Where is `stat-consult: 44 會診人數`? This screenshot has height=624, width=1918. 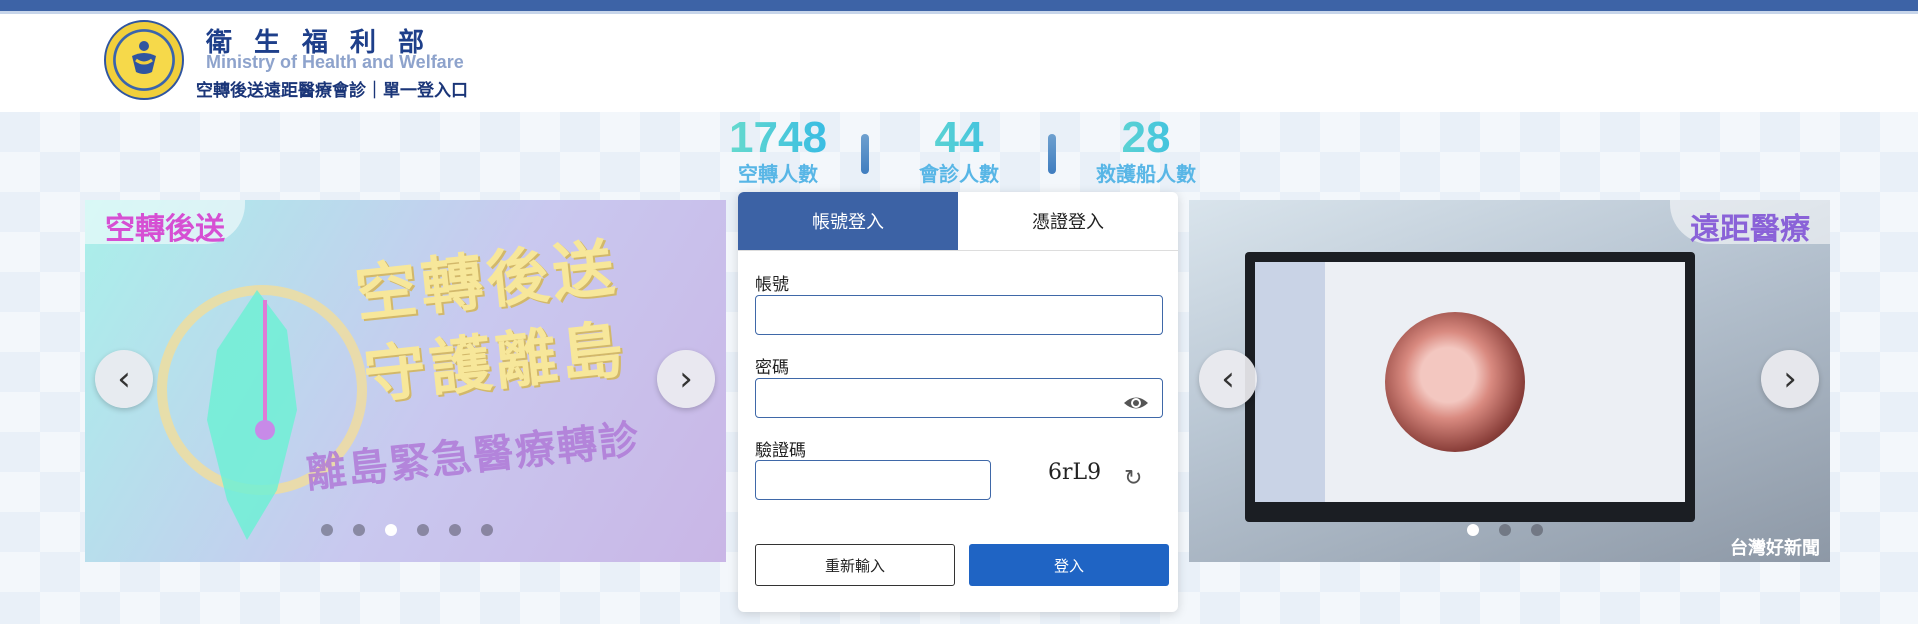
stat-consult: 44 會診人數 is located at coordinates (959, 150).